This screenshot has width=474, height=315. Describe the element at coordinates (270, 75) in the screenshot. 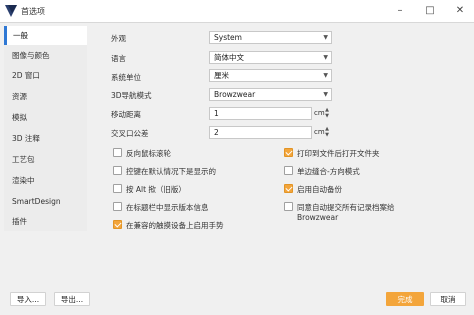

I see `units-select: 厘米 ▼` at that location.